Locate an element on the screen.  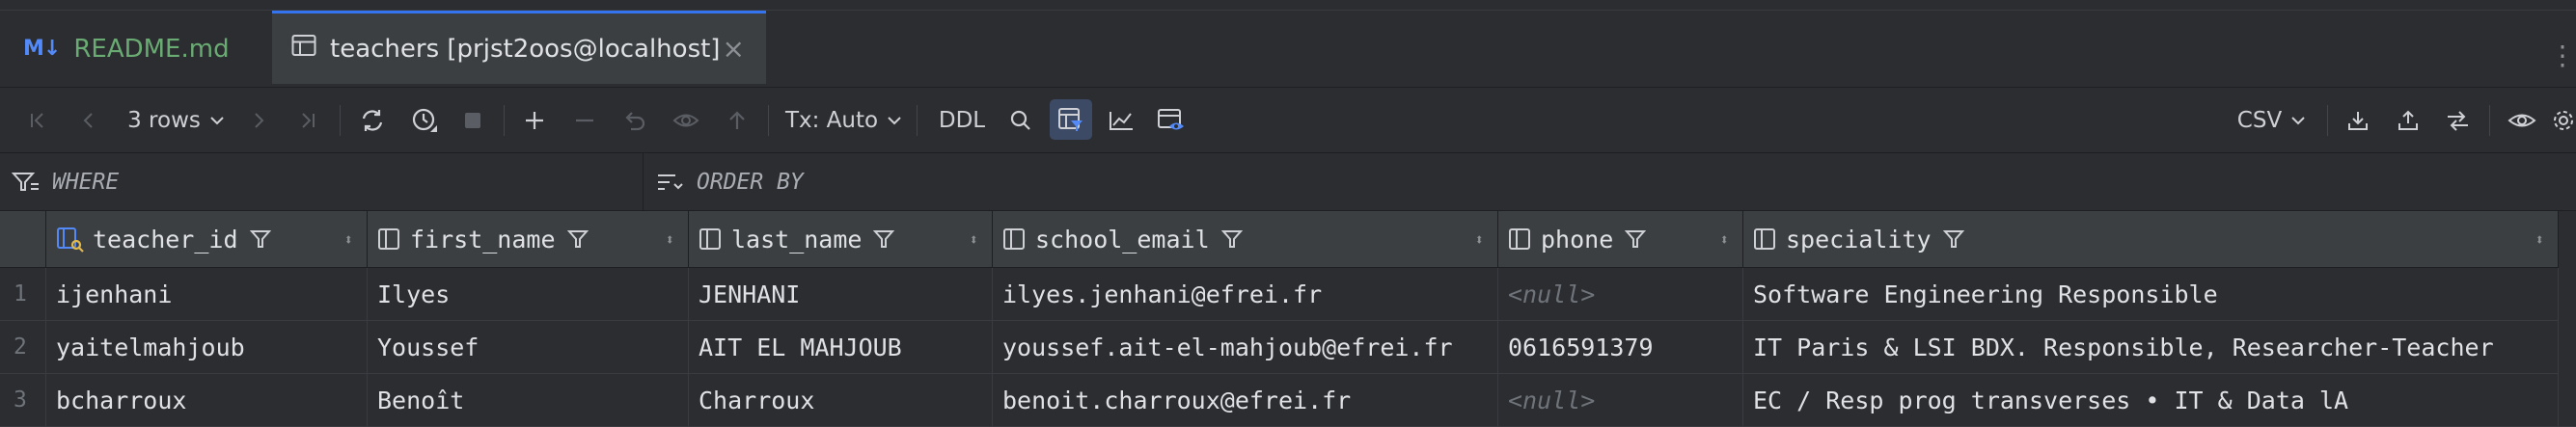
tab-readme-label: README.md is located at coordinates (152, 49).